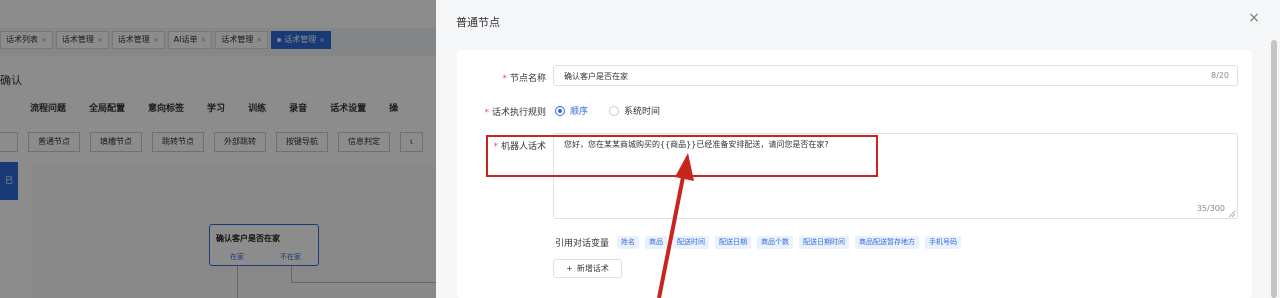 The width and height of the screenshot is (1280, 298). What do you see at coordinates (478, 22) in the screenshot?
I see `drawer-title: 普通节点` at bounding box center [478, 22].